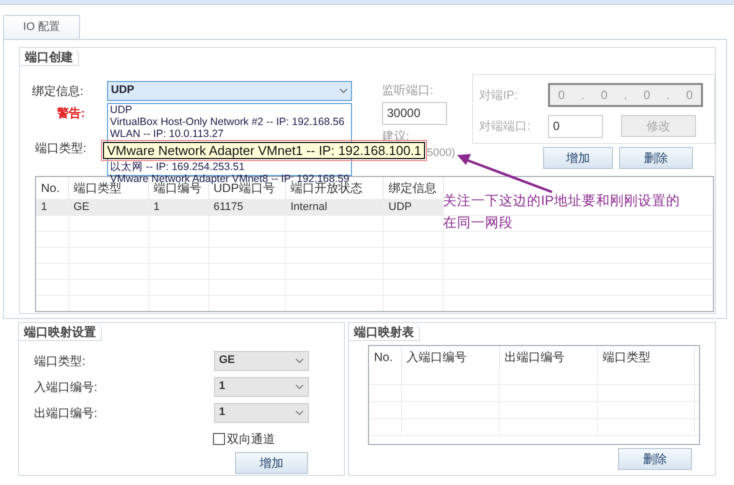  Describe the element at coordinates (441, 152) in the screenshot. I see `suggest-hint: 5000)` at that location.